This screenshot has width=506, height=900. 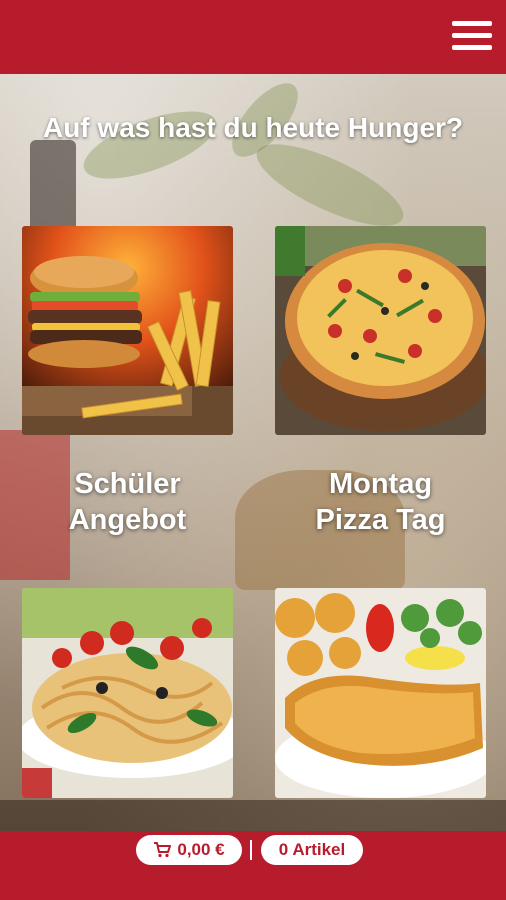 What do you see at coordinates (380, 520) in the screenshot?
I see `montag-label-line2: Pizza Tag` at bounding box center [380, 520].